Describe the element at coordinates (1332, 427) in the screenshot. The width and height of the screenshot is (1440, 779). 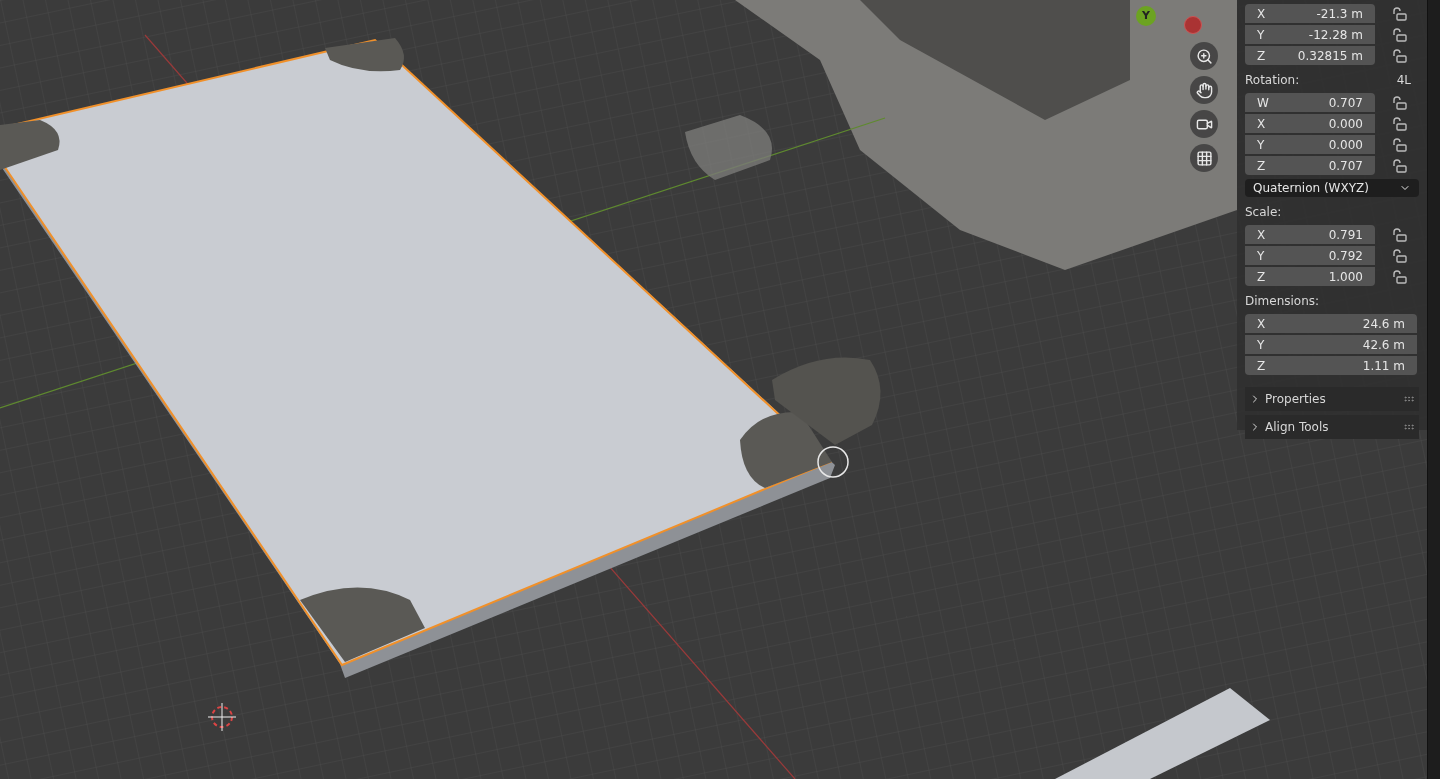
I see `panel-header: Align Tools` at that location.